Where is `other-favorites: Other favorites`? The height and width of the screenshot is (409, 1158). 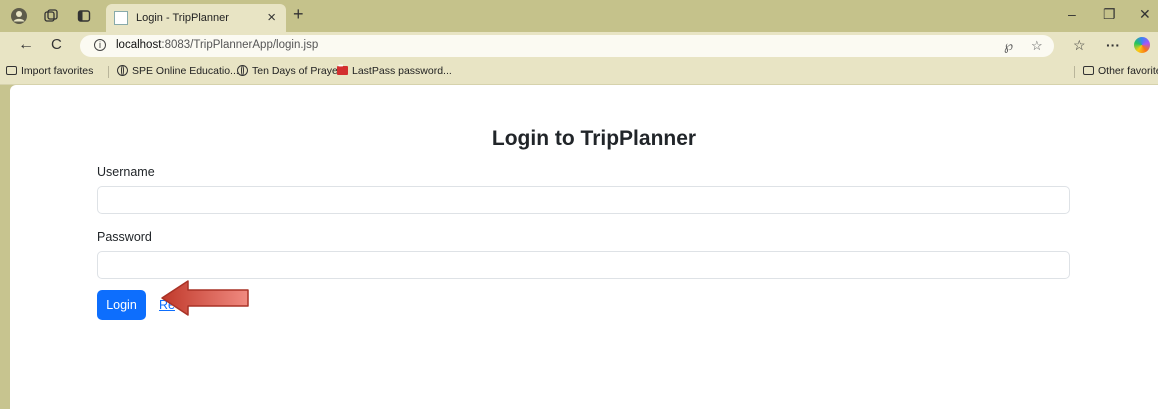
other-favorites: Other favorites is located at coordinates (1120, 71).